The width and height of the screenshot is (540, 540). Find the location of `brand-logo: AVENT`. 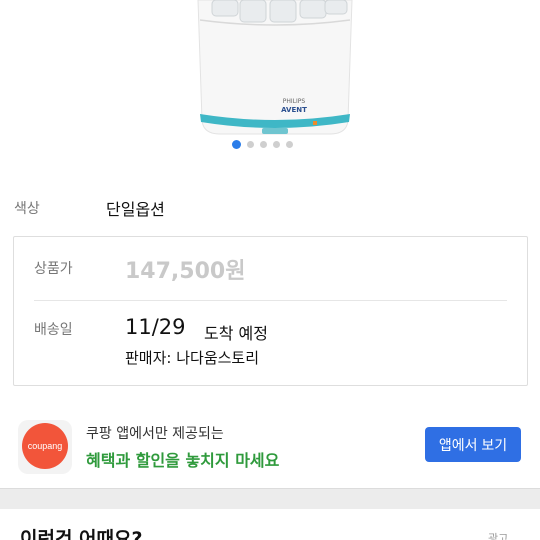

brand-logo: AVENT is located at coordinates (294, 110).